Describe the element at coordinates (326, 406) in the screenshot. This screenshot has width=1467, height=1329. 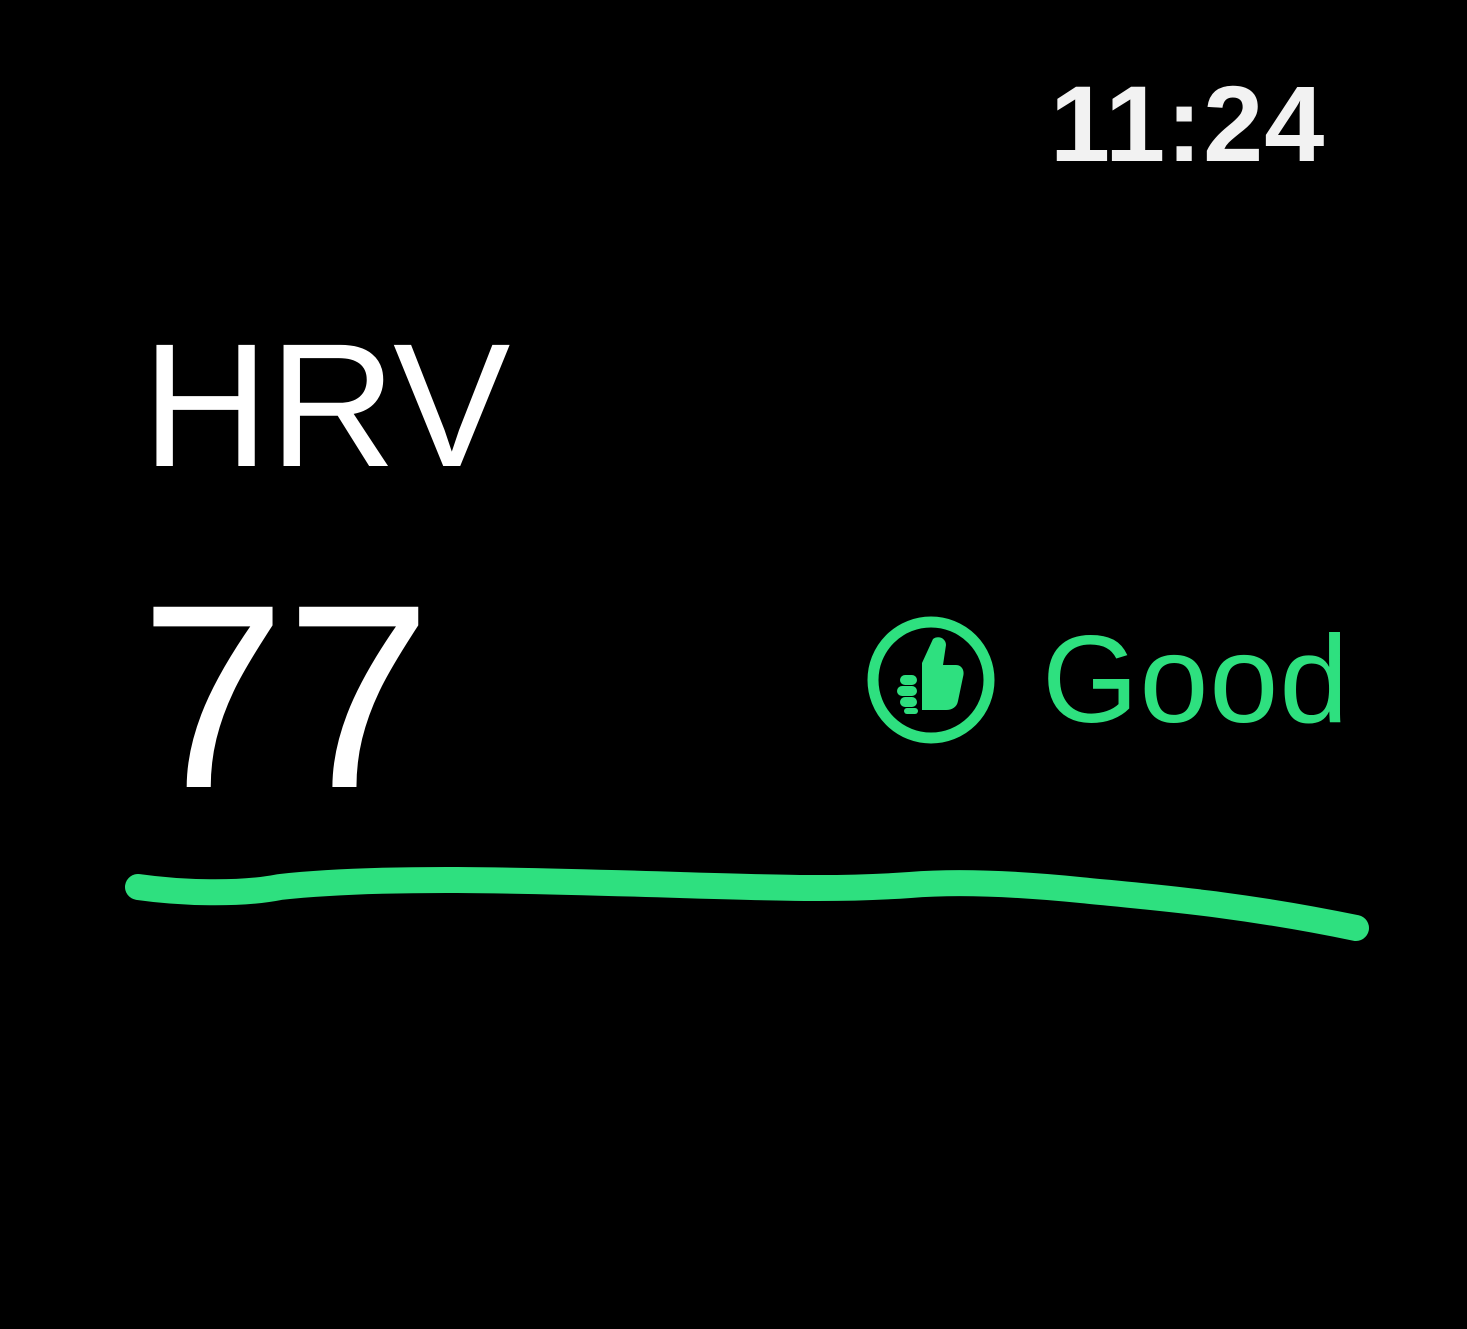
I see `metric-title: HRV` at that location.